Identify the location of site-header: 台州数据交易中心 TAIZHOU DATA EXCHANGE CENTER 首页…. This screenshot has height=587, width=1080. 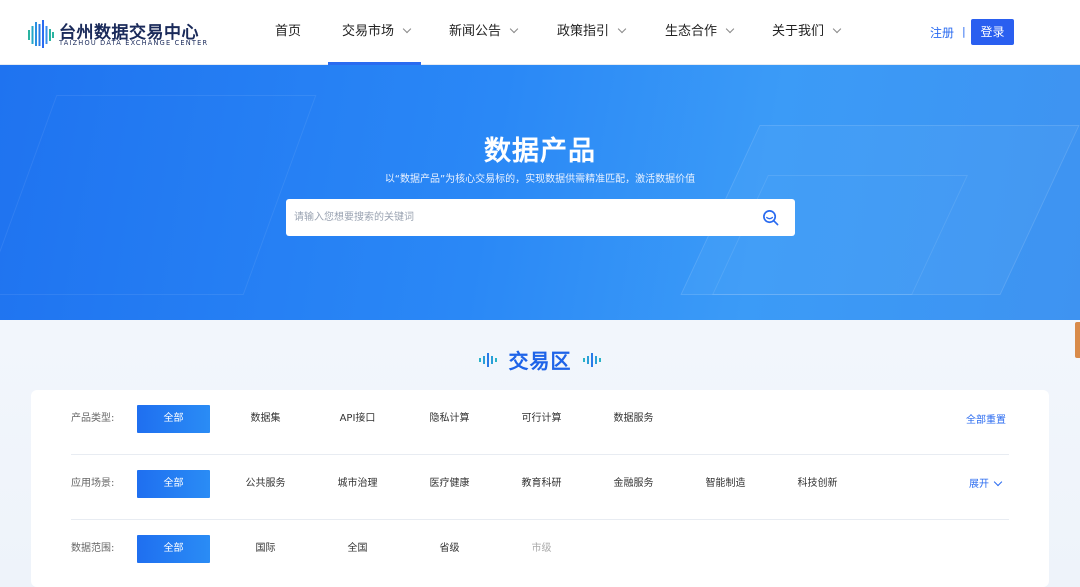
(540, 32).